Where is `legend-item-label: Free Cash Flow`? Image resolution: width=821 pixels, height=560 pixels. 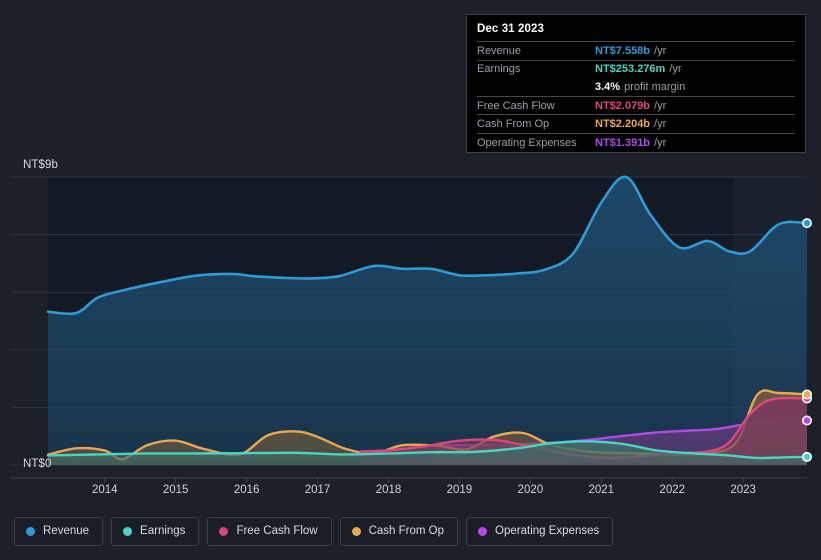
legend-item-label: Free Cash Flow is located at coordinates (277, 530).